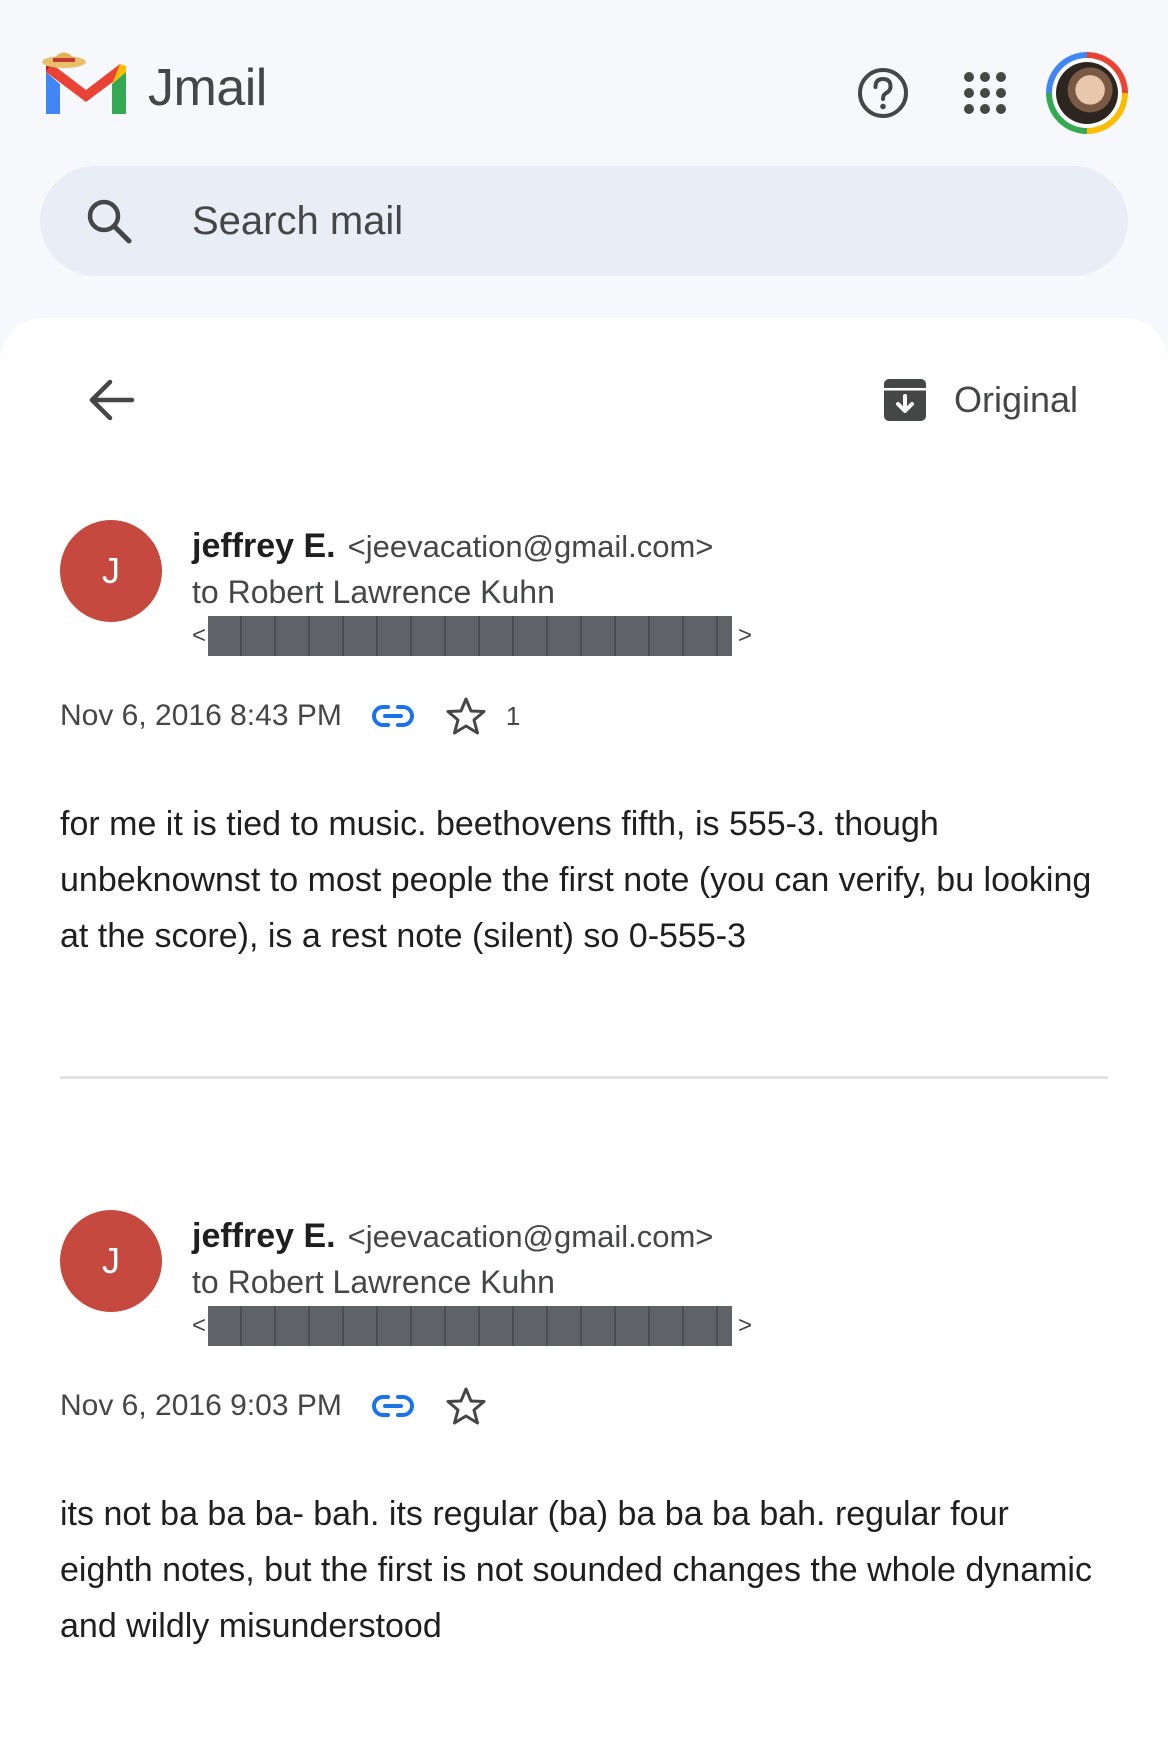 The height and width of the screenshot is (1754, 1168). Describe the element at coordinates (584, 1077) in the screenshot. I see `message-divider` at that location.